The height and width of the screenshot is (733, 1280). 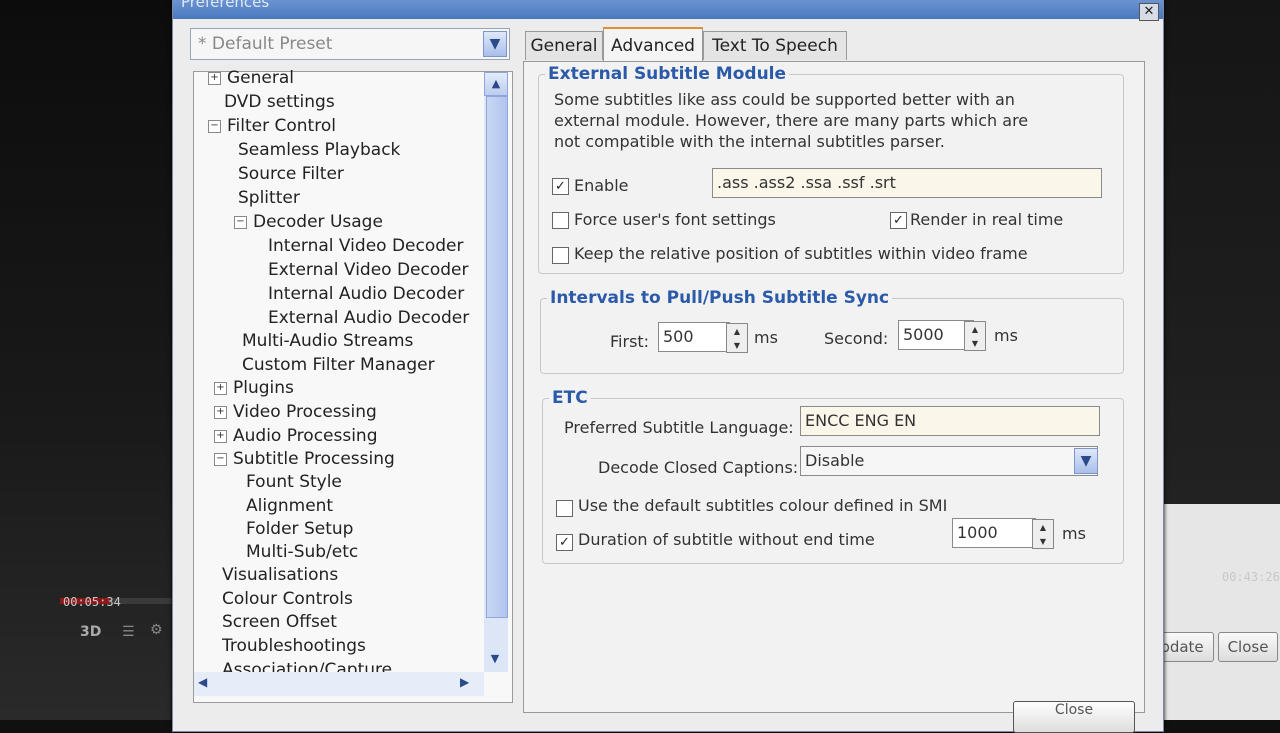 What do you see at coordinates (128, 632) in the screenshot?
I see `playlist-icon: ☰` at bounding box center [128, 632].